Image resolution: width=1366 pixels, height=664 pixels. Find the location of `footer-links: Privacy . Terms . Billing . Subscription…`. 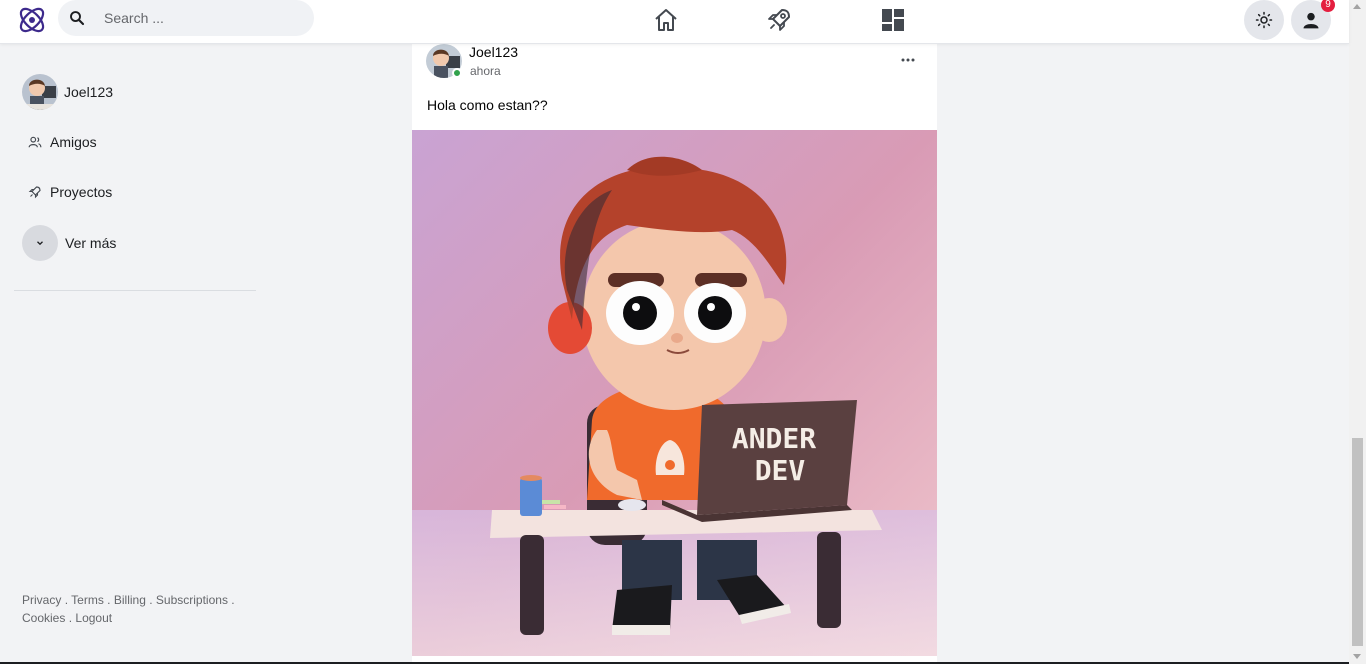

footer-links: Privacy . Terms . Billing . Subscription… is located at coordinates (142, 609).